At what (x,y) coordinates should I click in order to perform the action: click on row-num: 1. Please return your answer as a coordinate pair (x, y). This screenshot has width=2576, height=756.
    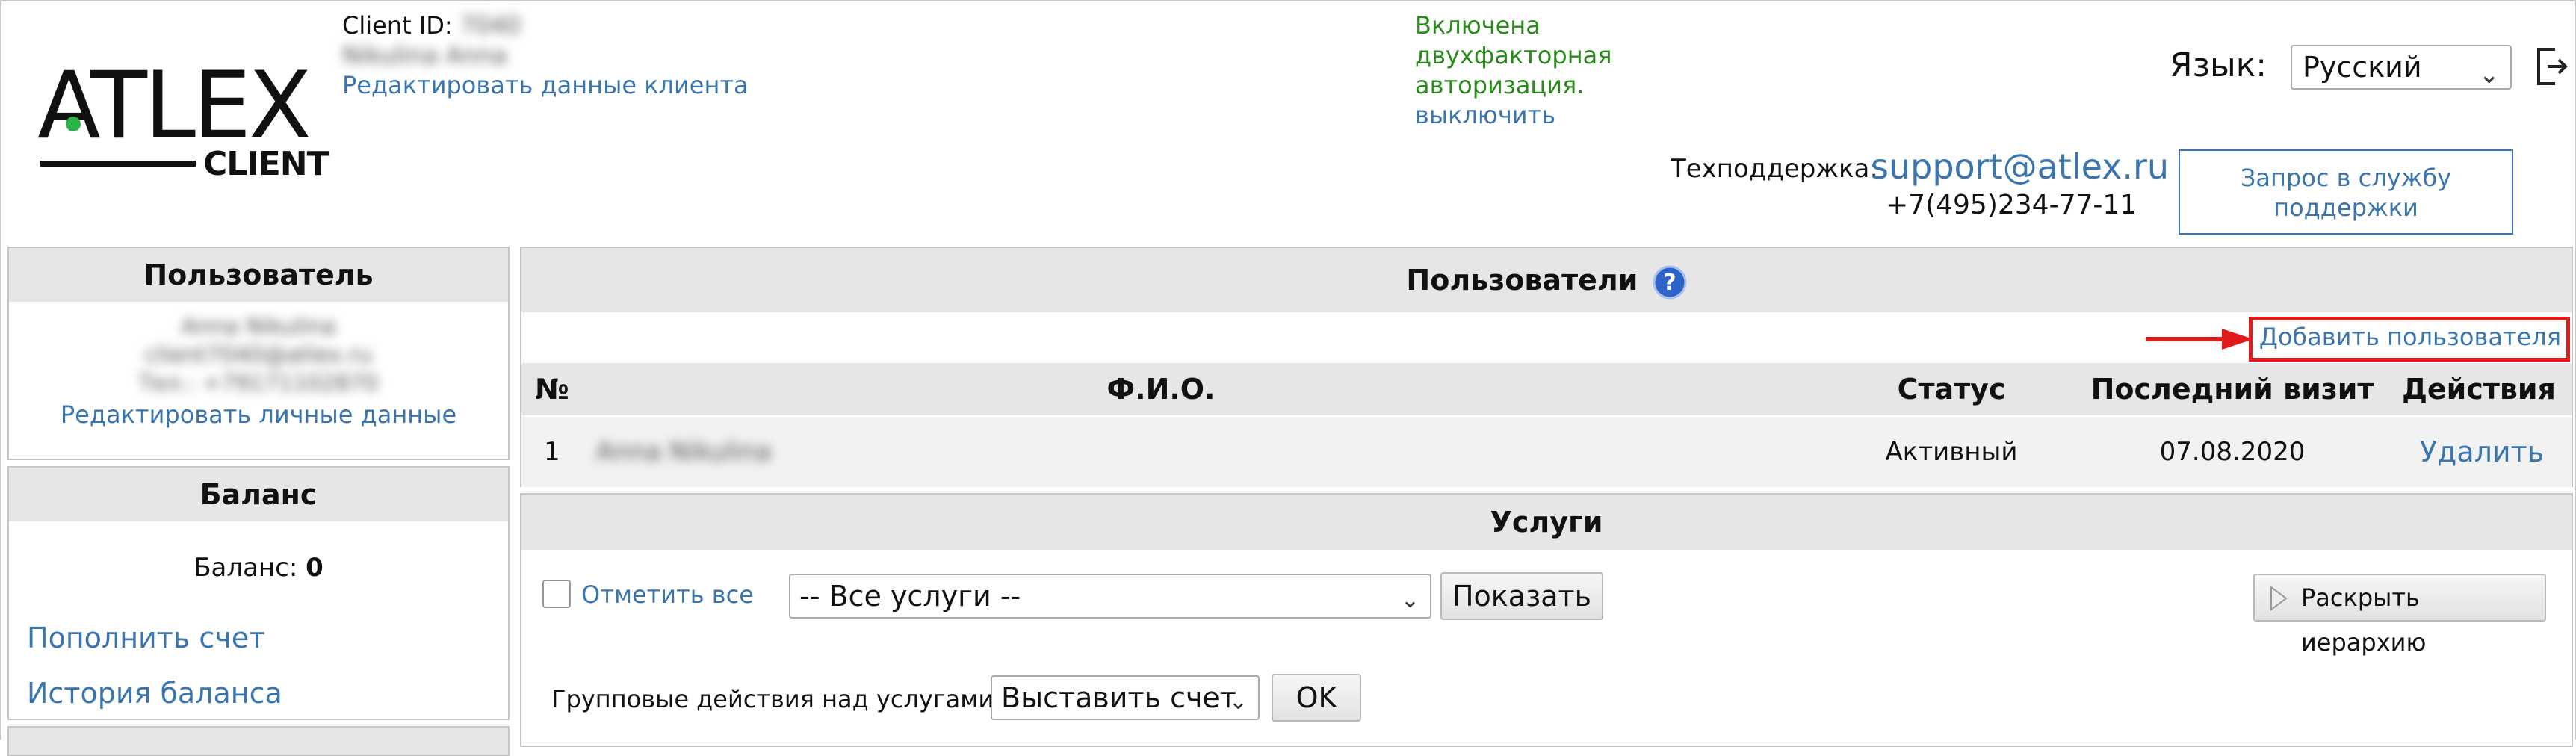
    Looking at the image, I should click on (552, 452).